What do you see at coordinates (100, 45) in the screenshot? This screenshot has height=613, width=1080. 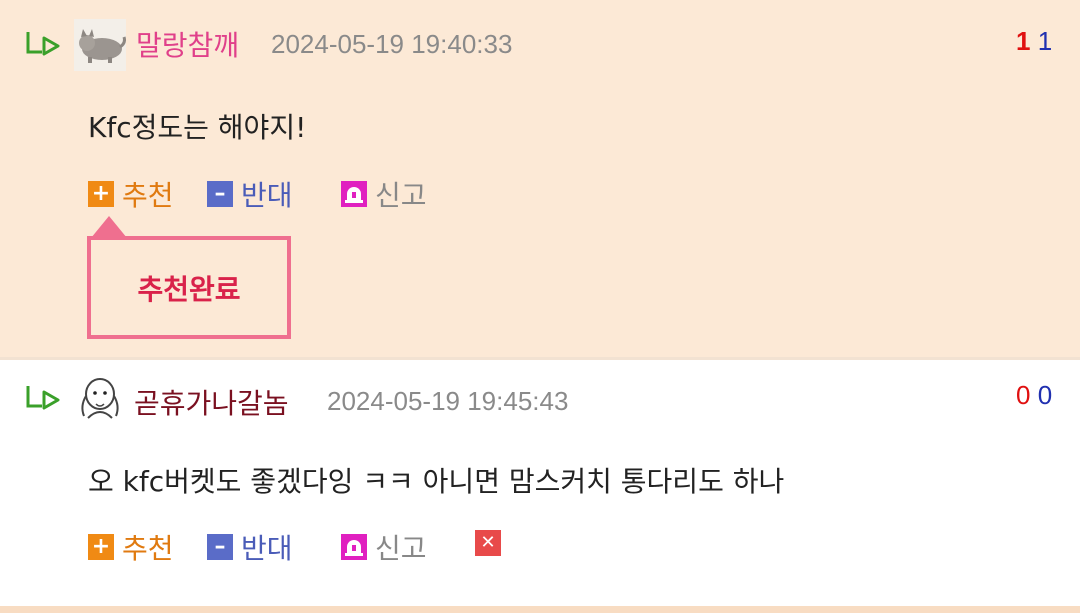 I see `cat-avatar-icon` at bounding box center [100, 45].